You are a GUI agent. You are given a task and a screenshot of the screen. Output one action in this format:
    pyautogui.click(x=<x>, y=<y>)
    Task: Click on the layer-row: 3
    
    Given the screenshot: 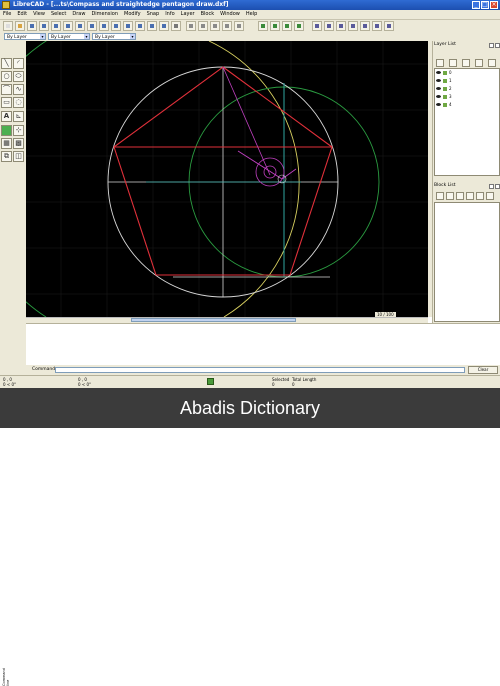 What is the action you would take?
    pyautogui.click(x=466, y=97)
    